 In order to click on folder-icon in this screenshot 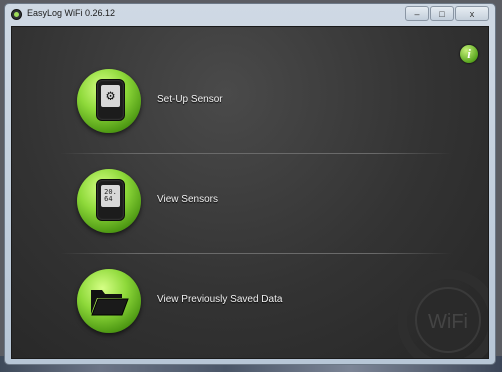, I will do `click(110, 303)`.